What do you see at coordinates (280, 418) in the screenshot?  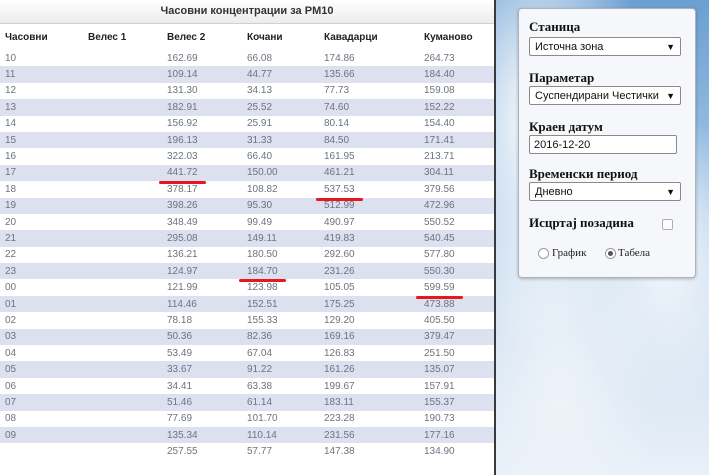 I see `value-cell: 101.70` at bounding box center [280, 418].